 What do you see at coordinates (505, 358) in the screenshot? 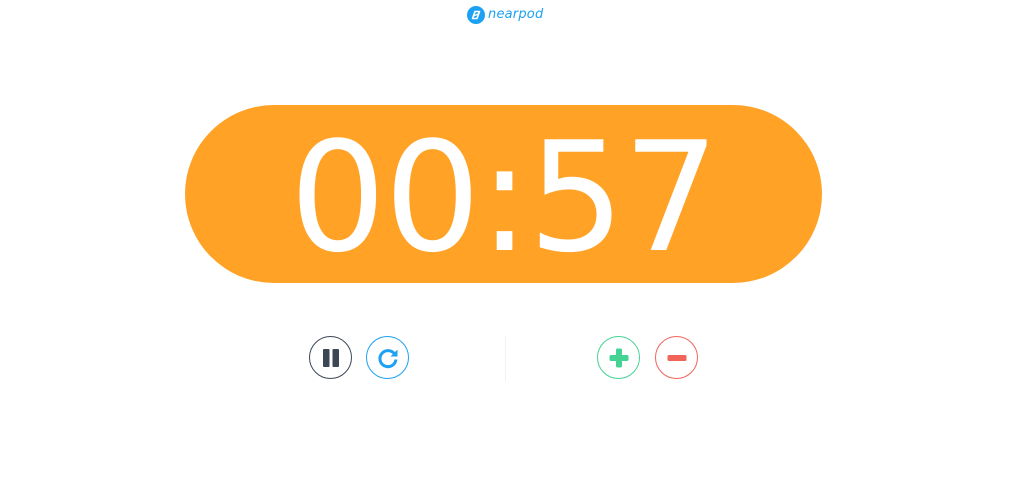
I see `controls-divider` at bounding box center [505, 358].